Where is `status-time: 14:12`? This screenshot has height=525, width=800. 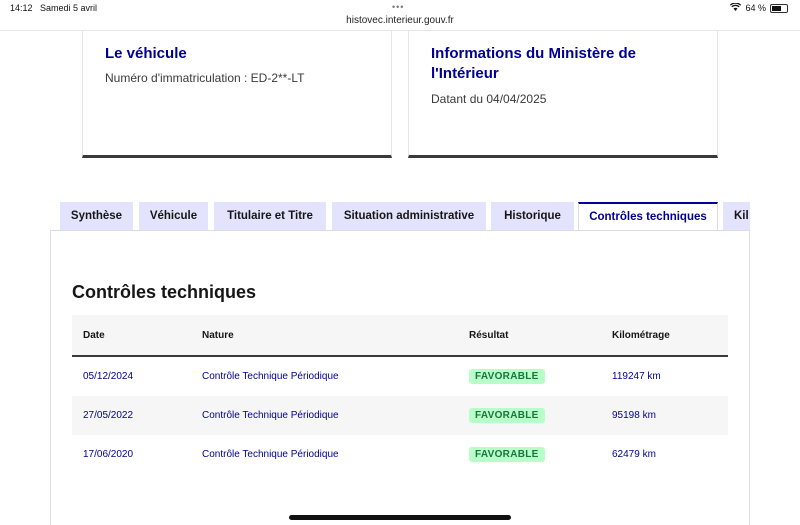
status-time: 14:12 is located at coordinates (21, 8).